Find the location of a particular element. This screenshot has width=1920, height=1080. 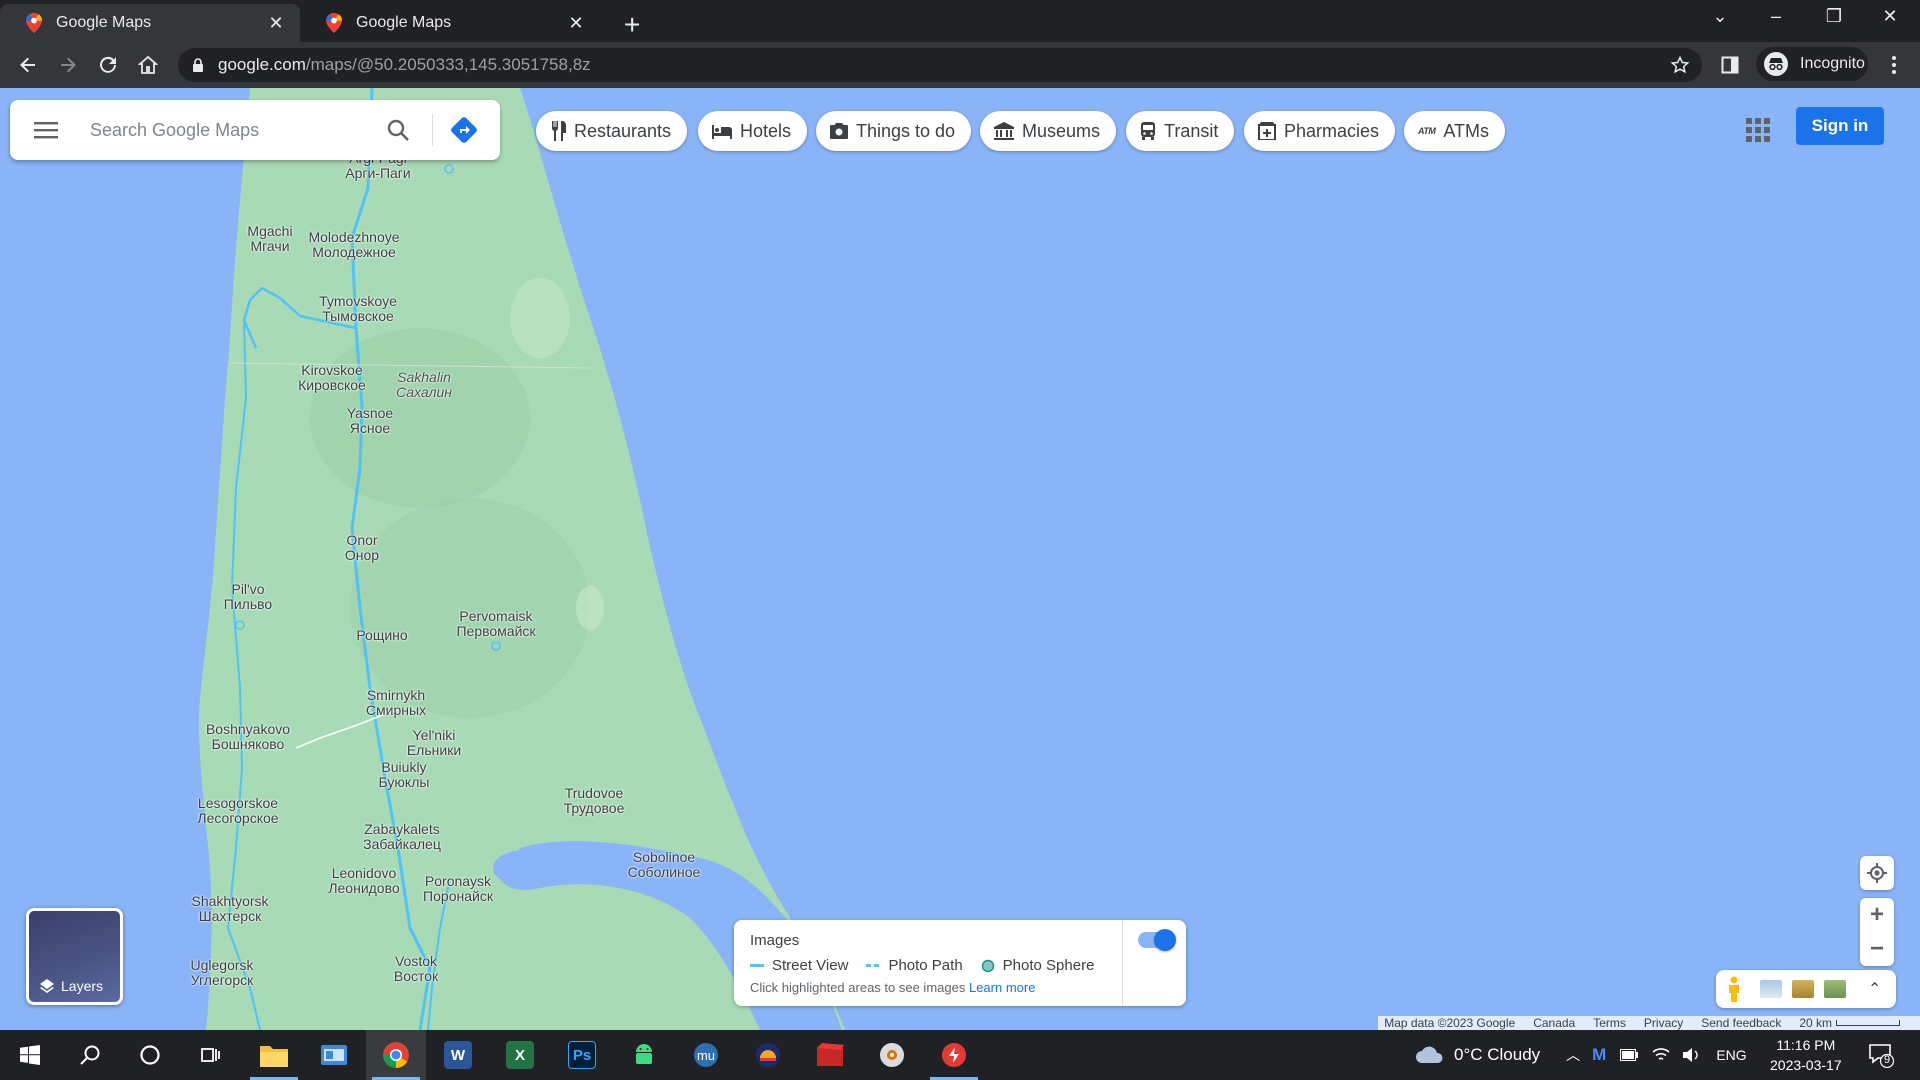

tab-google-maps-1: Google Maps ✕ is located at coordinates (150, 23).